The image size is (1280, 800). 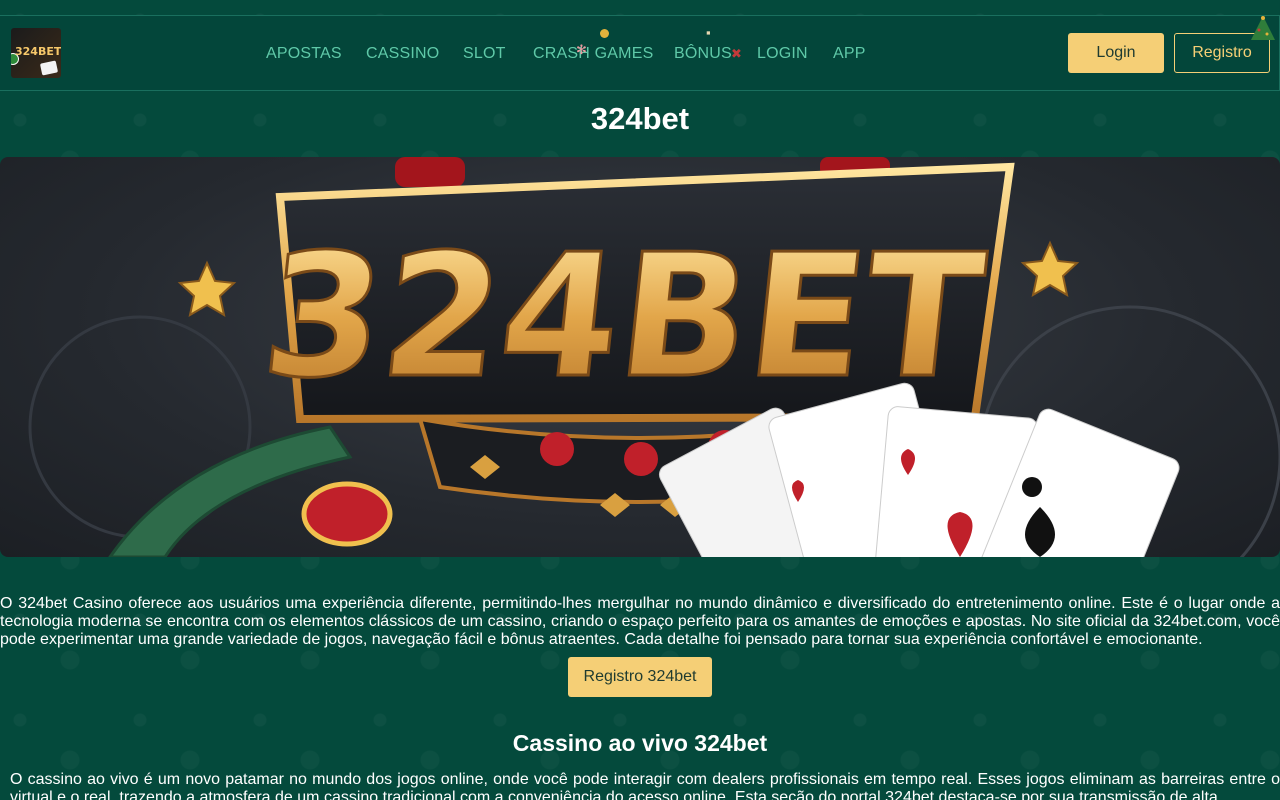 What do you see at coordinates (640, 677) in the screenshot?
I see `register-cta-button: Registro 324bet` at bounding box center [640, 677].